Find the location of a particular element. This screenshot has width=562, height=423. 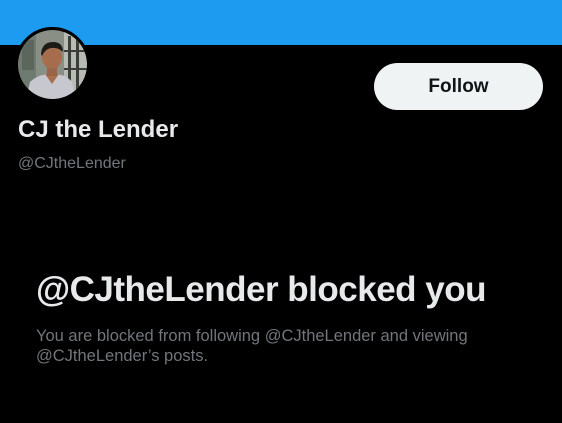

avatar-photo-icon is located at coordinates (52, 64).